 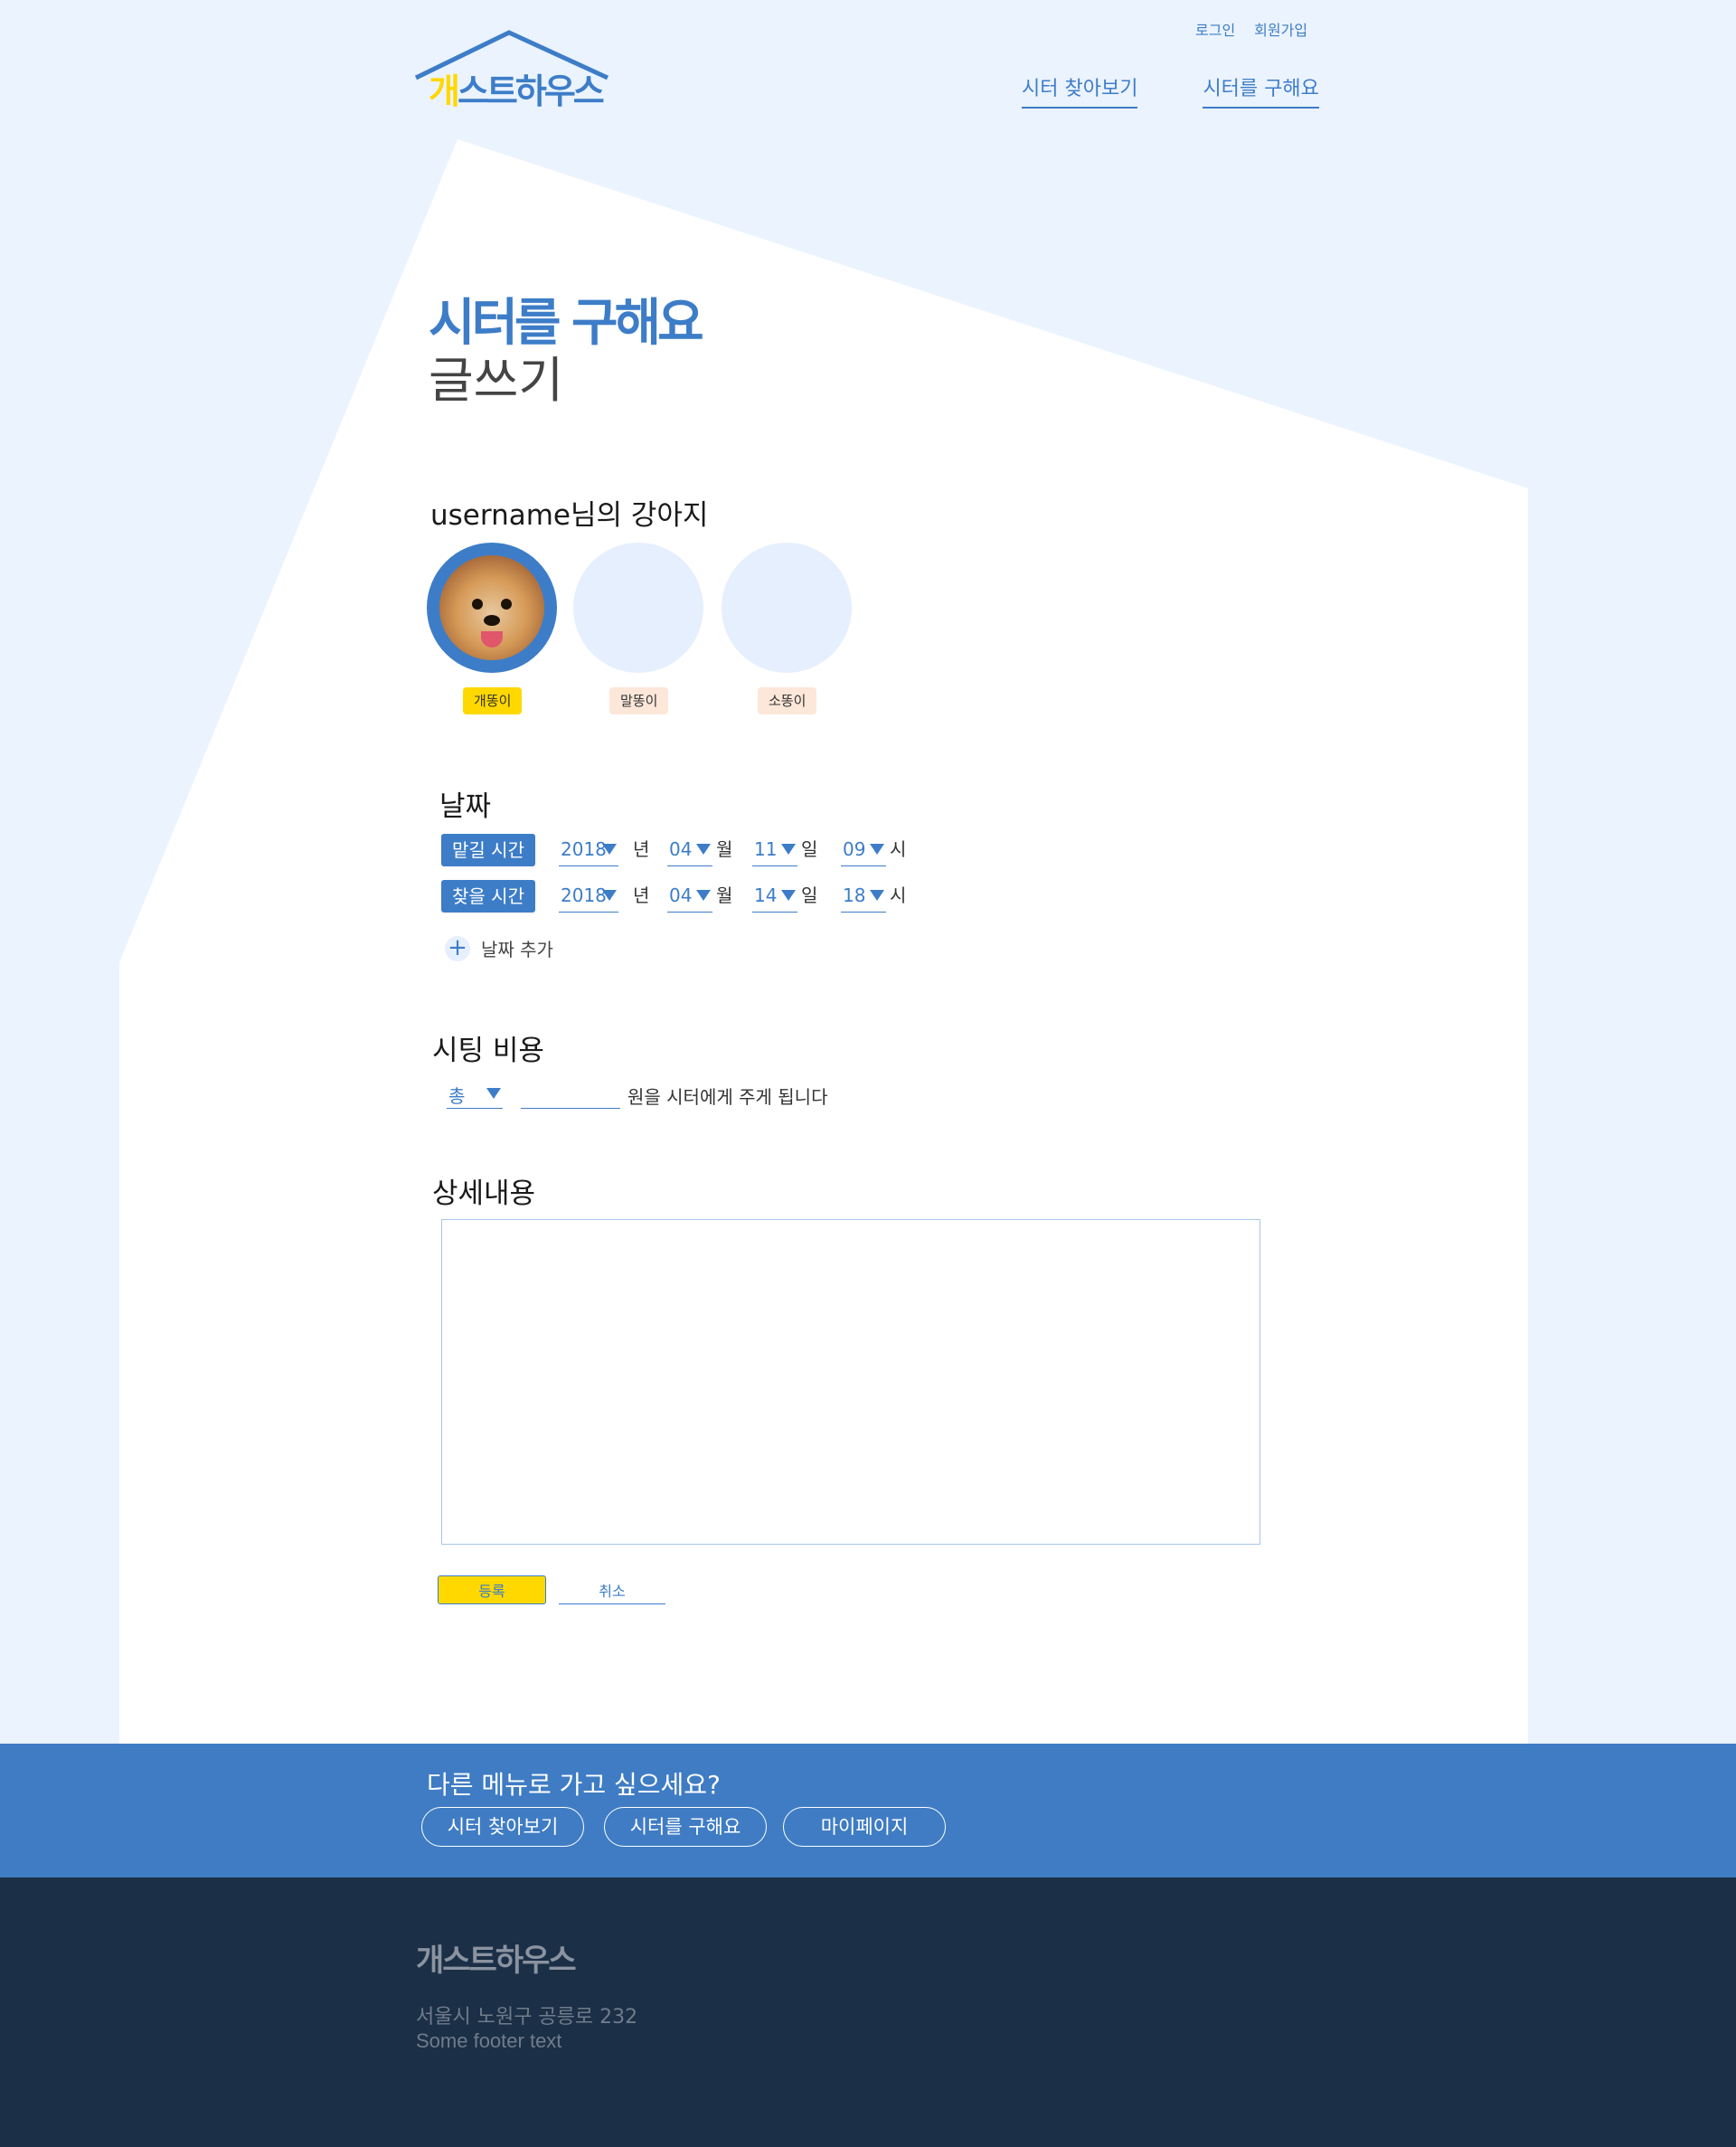 I want to click on pick-up-year-select: 2018, so click(x=588, y=899).